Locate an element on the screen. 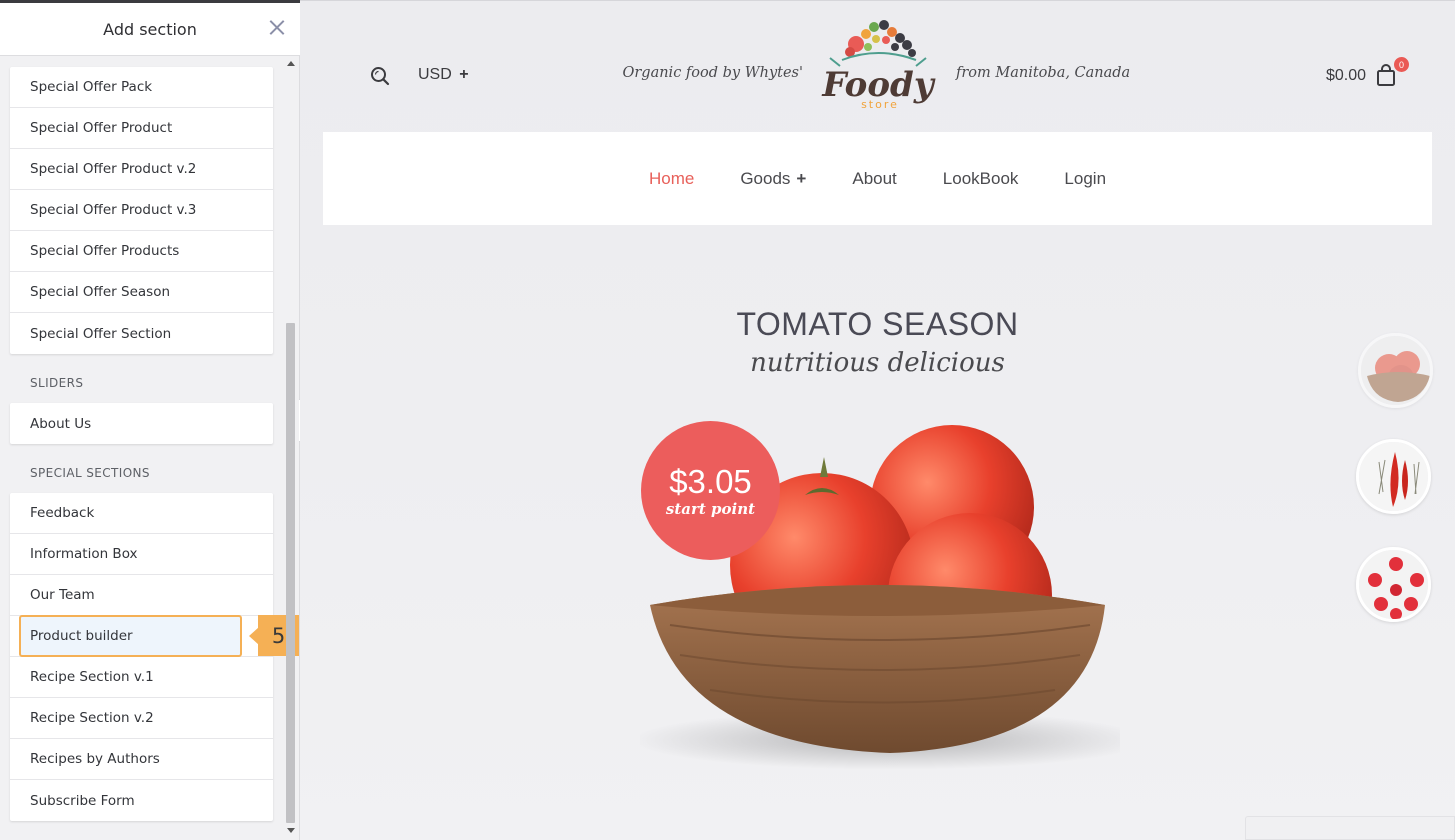 This screenshot has height=840, width=1455. section-item-special-offer-product-v3: Special Offer Product v.3 is located at coordinates (141, 210).